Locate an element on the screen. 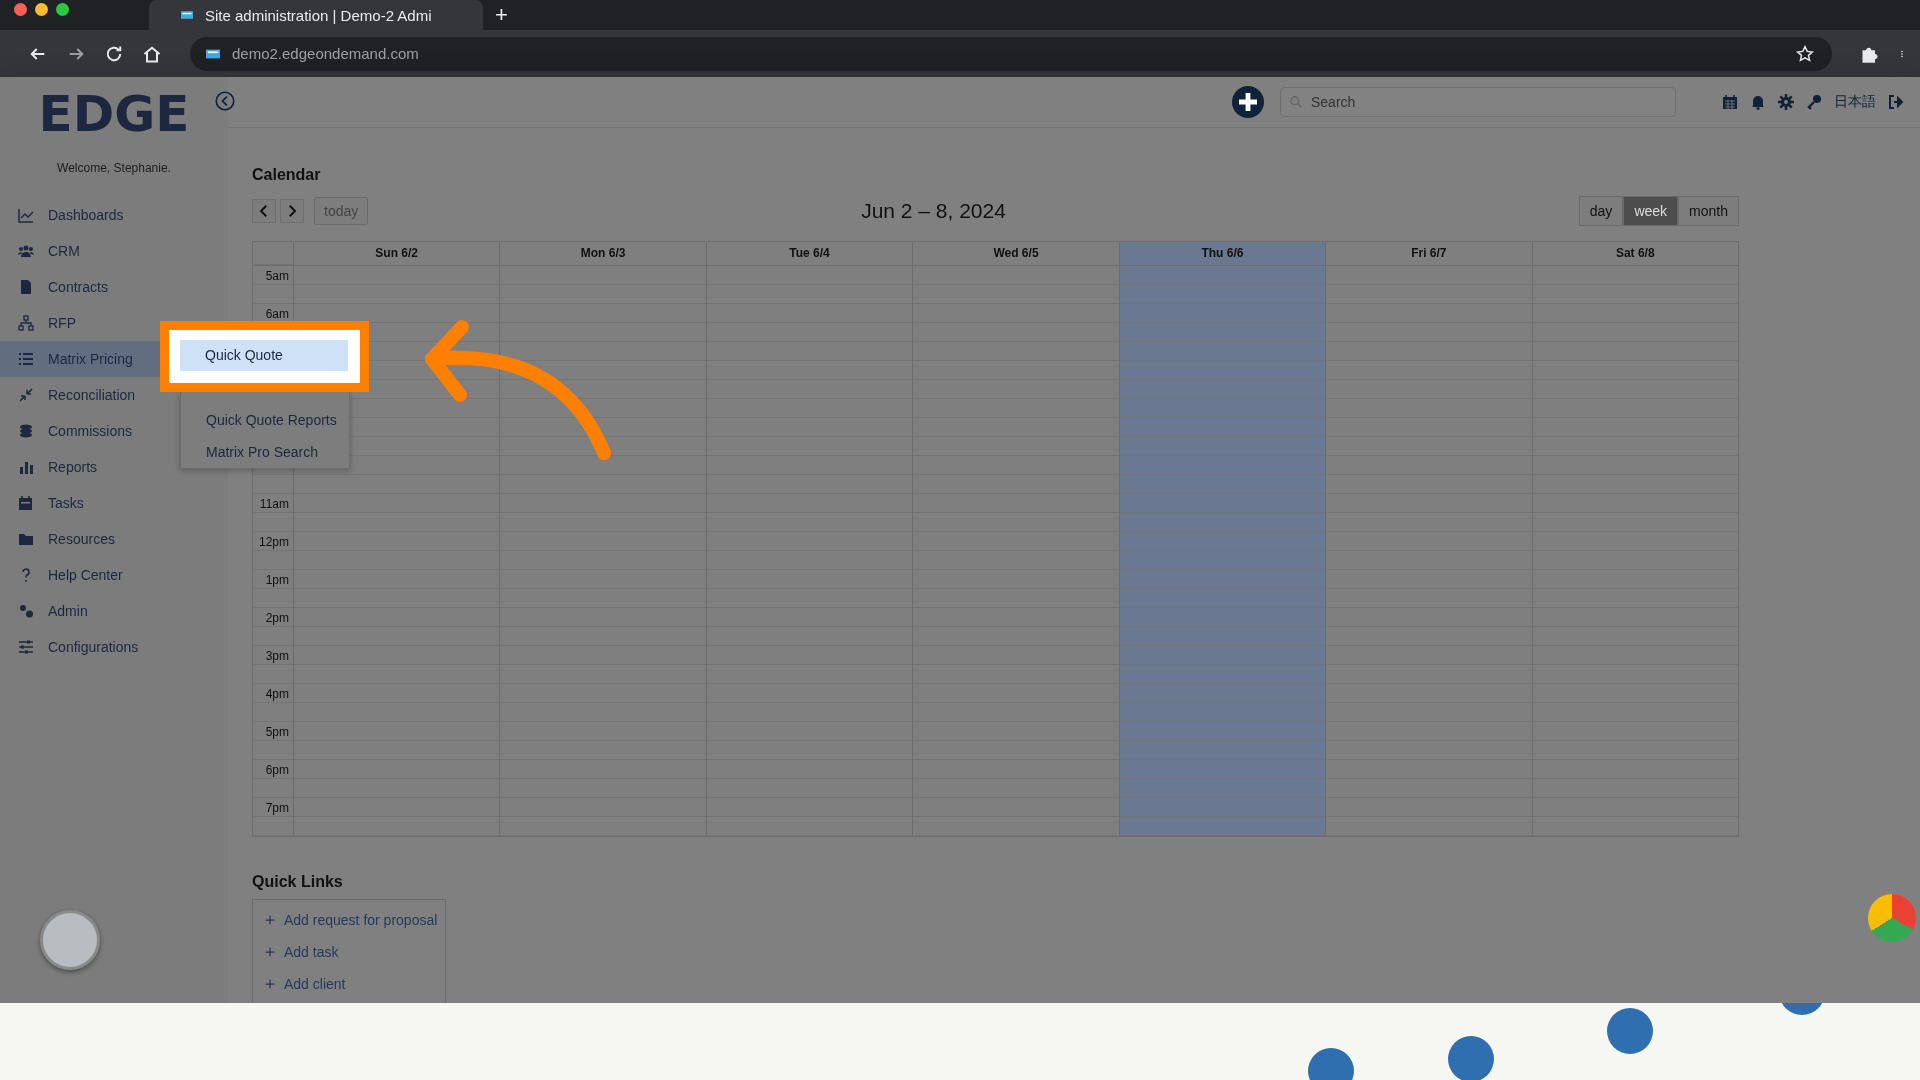  view-tab: week is located at coordinates (1651, 211).